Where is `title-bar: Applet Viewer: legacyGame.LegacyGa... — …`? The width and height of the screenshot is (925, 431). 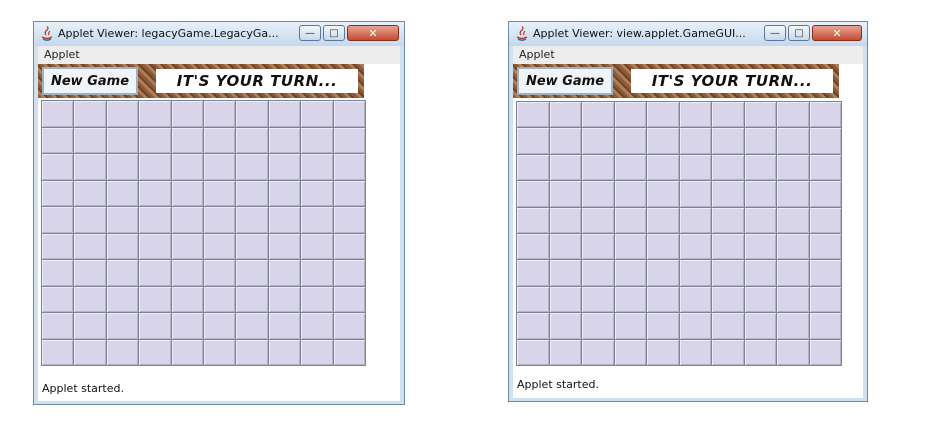
title-bar: Applet Viewer: legacyGame.LegacyGa... — … is located at coordinates (219, 34).